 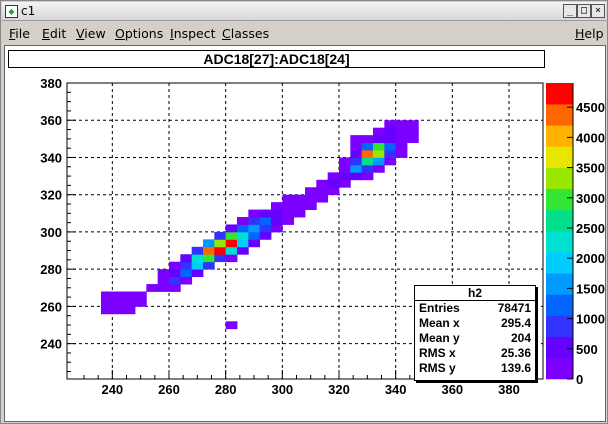 What do you see at coordinates (589, 33) in the screenshot?
I see `menu-help: Help` at bounding box center [589, 33].